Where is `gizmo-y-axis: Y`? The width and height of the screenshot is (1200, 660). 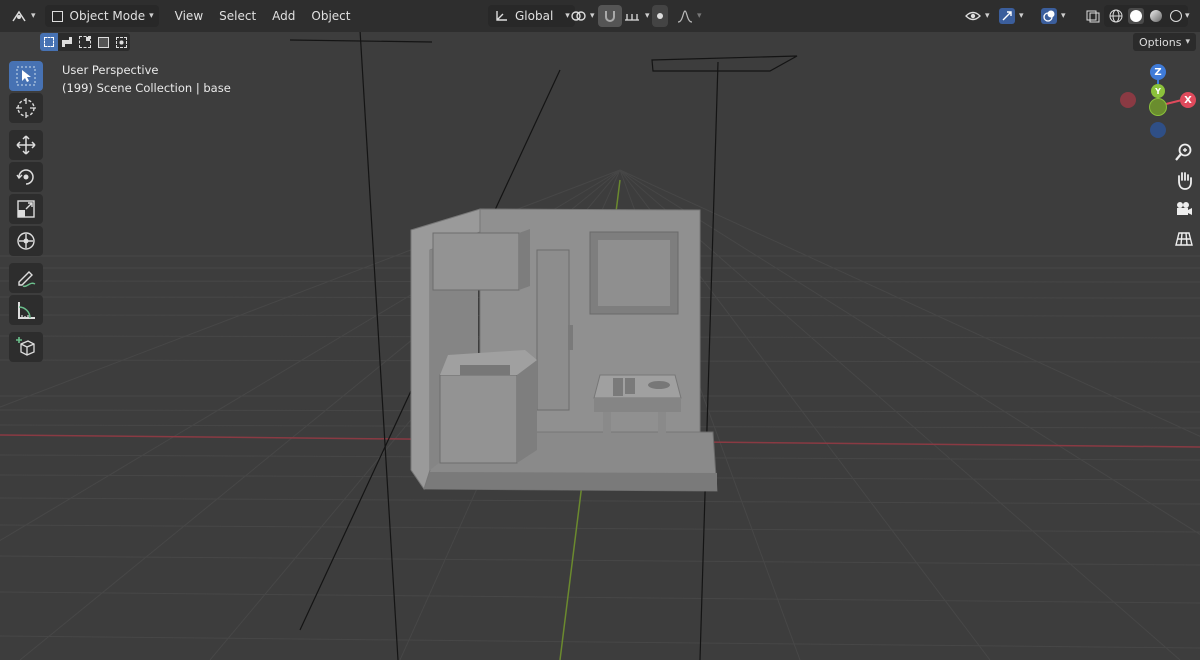 gizmo-y-axis: Y is located at coordinates (1158, 91).